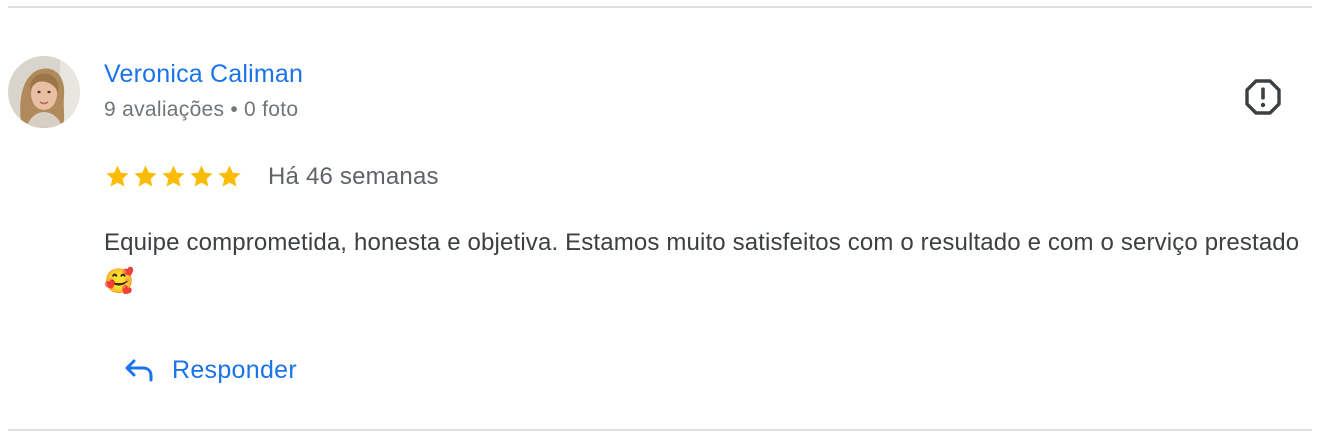  I want to click on author-meta: 9 avaliações • 0 foto, so click(201, 110).